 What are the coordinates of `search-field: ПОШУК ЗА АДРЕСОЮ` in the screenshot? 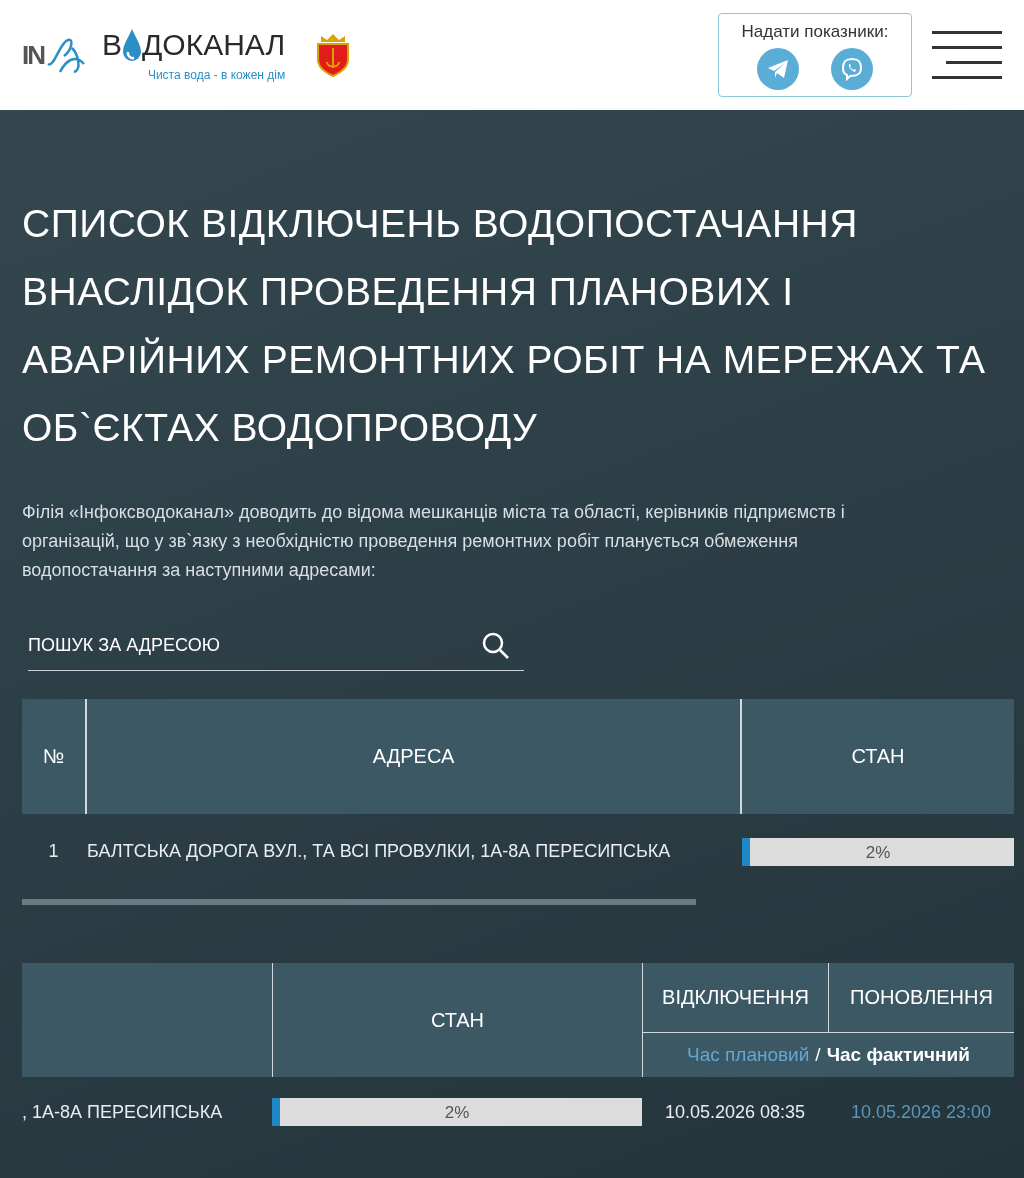 It's located at (276, 646).